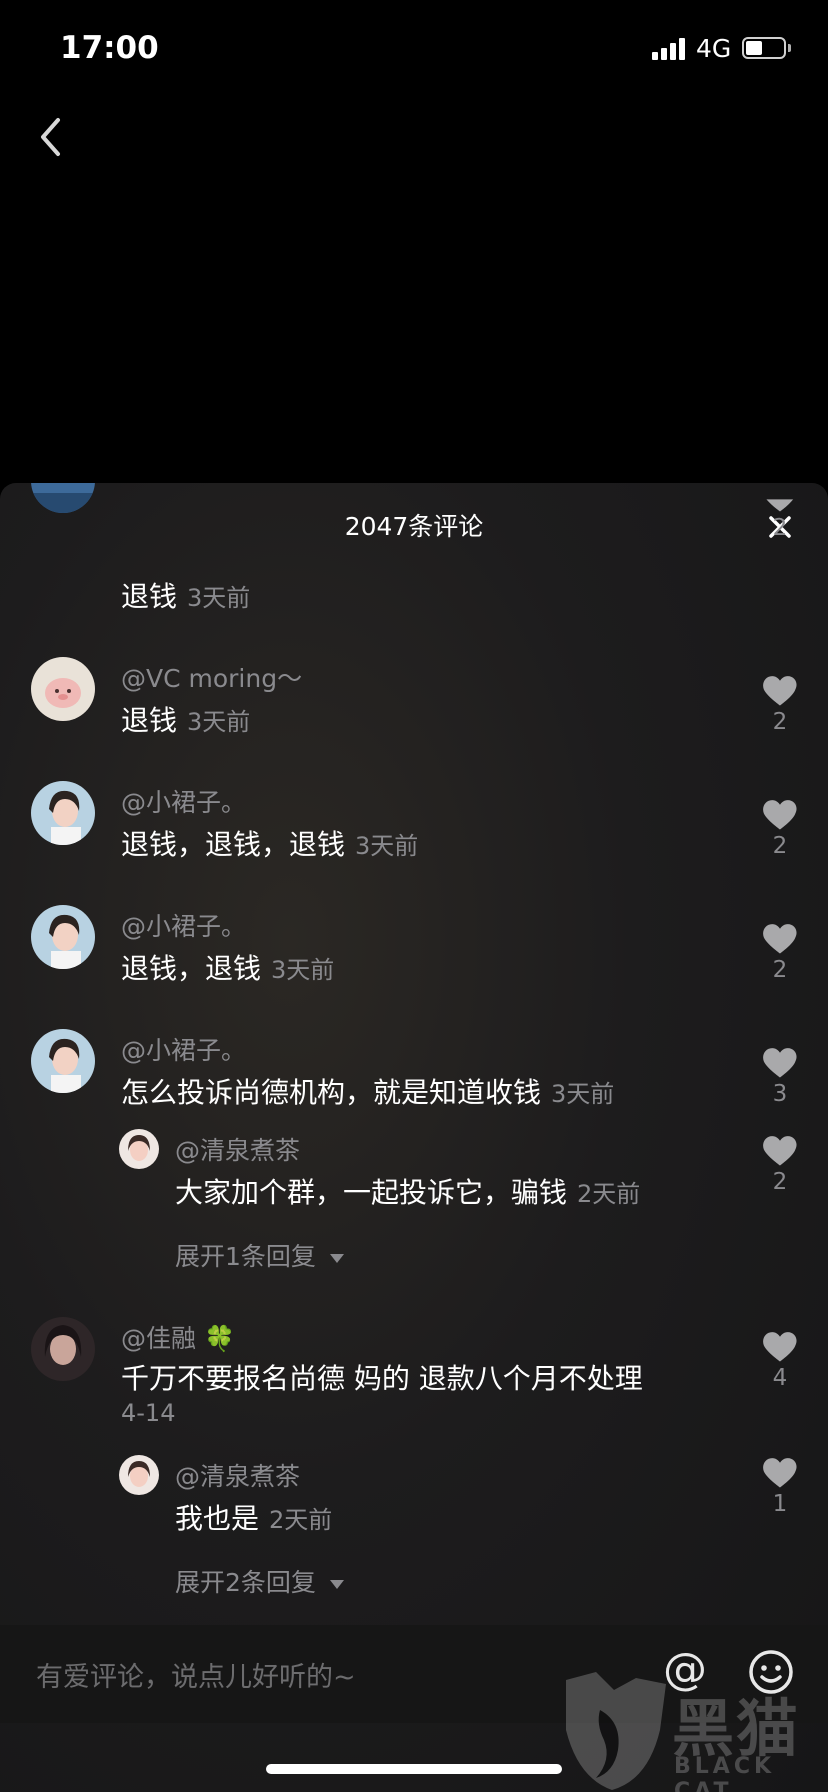 The width and height of the screenshot is (828, 1792). I want to click on like-button: 1, so click(780, 1486).